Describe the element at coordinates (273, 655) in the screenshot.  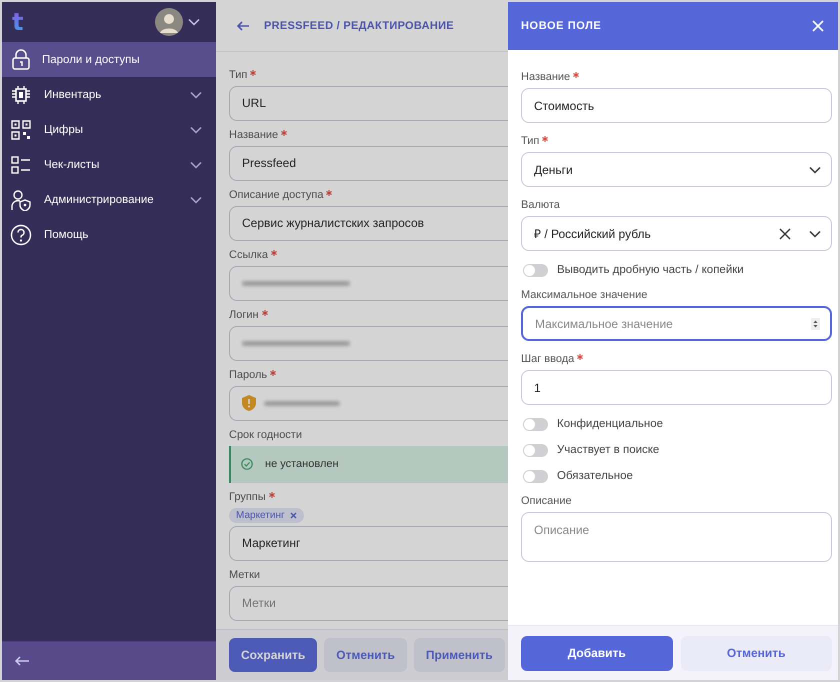
I see `button: Сохранить` at that location.